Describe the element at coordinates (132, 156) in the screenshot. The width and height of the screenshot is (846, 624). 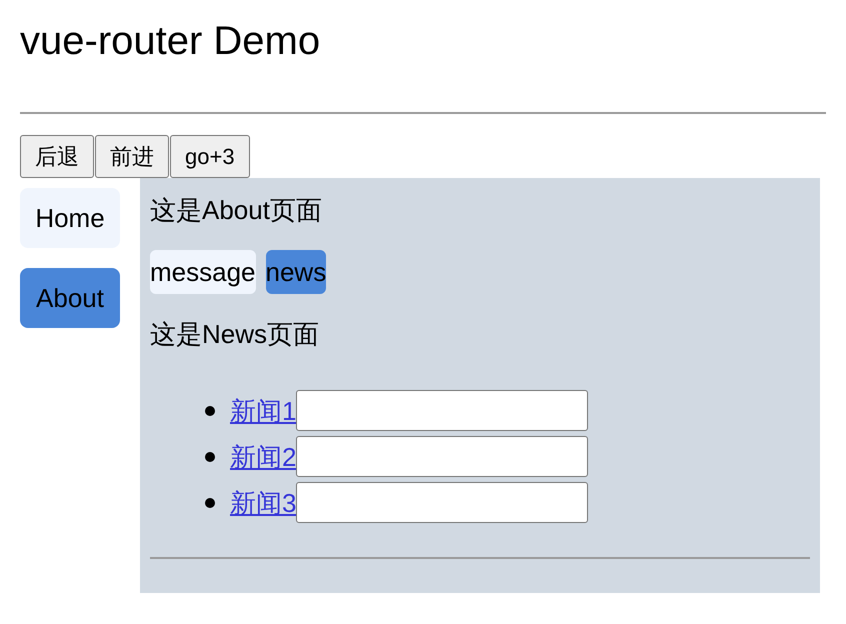
I see `history-button: 前进` at that location.